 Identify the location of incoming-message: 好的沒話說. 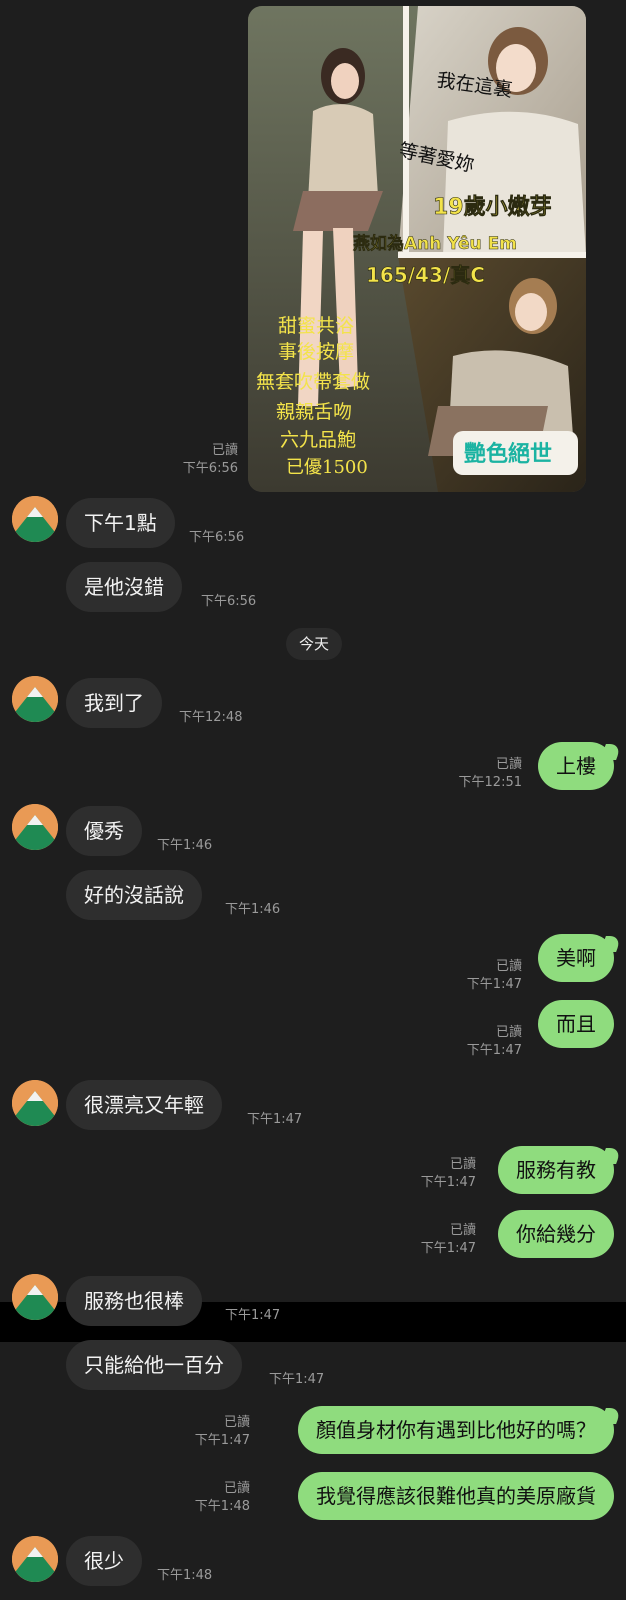
(134, 895).